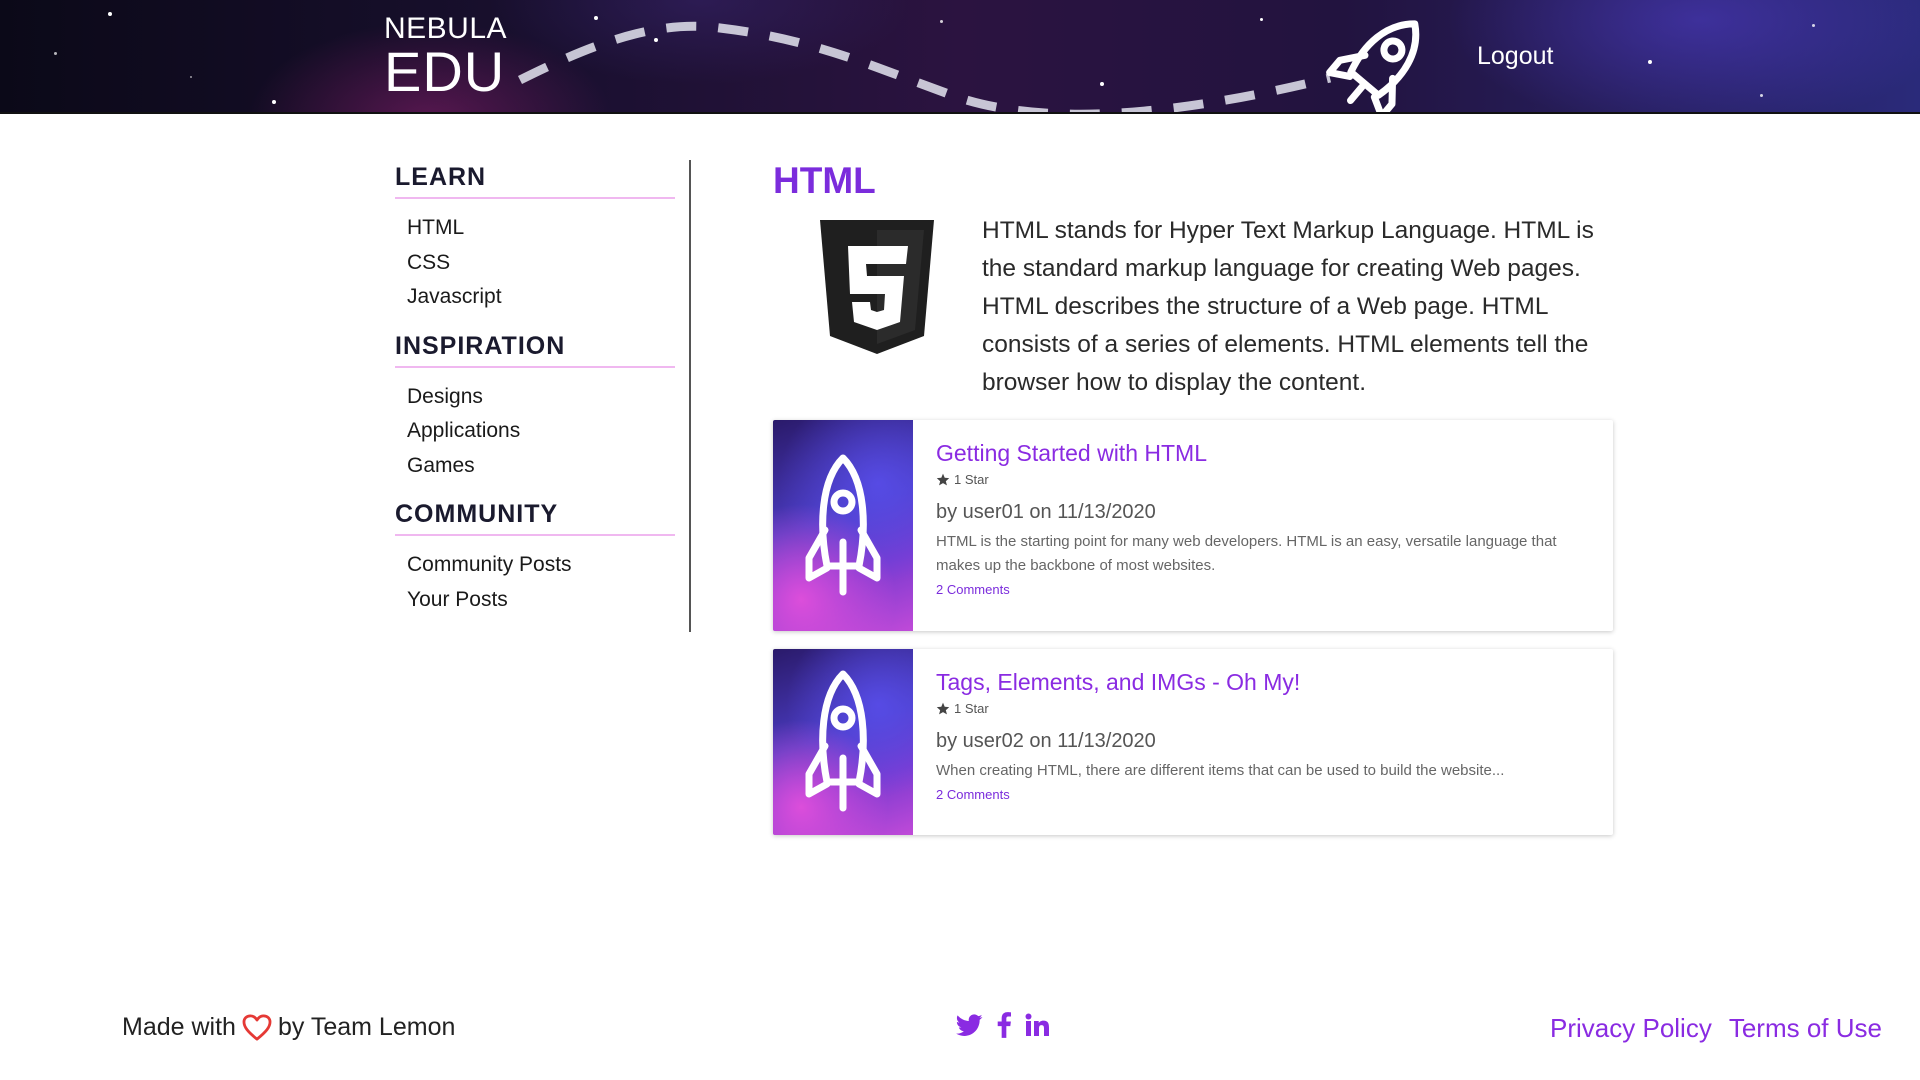 The image size is (1920, 1080). Describe the element at coordinates (1716, 1028) in the screenshot. I see `footer-links: Privacy Policy Terms of Use` at that location.